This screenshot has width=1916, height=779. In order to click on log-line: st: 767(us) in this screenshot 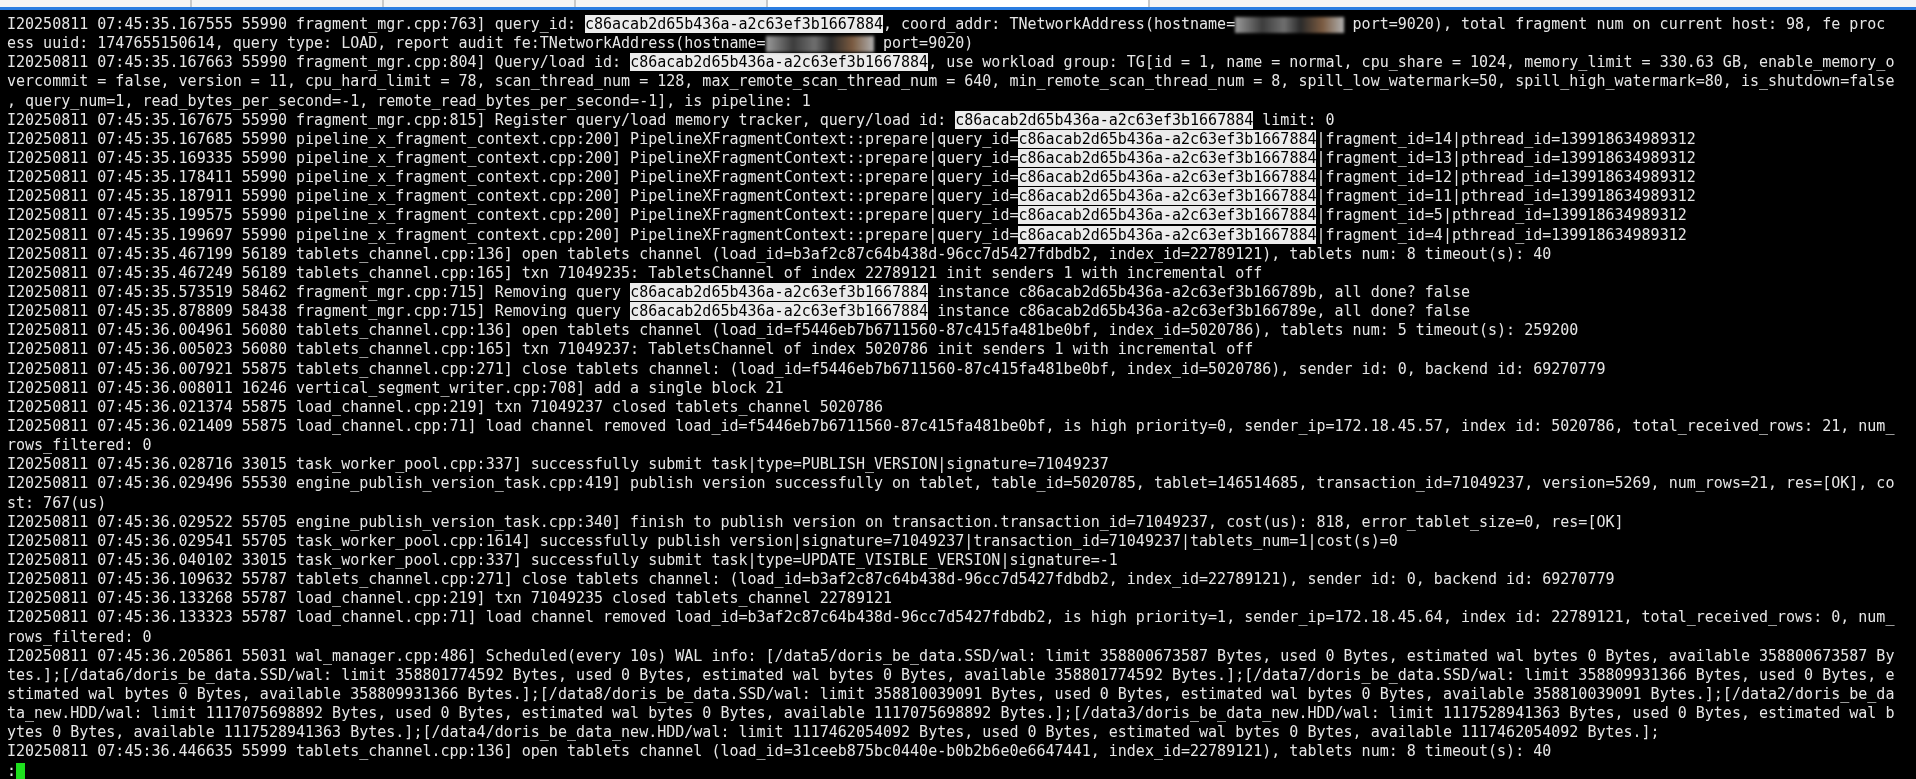, I will do `click(57, 503)`.